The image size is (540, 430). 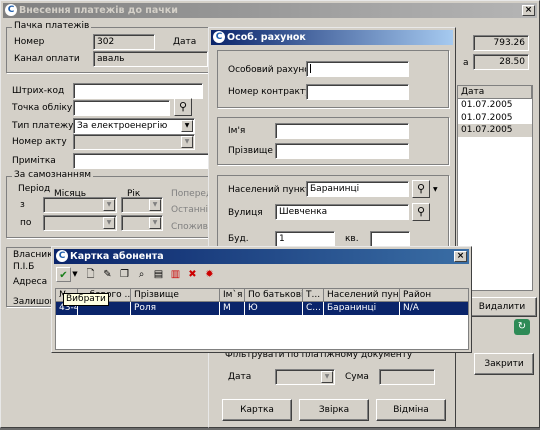 What do you see at coordinates (175, 295) in the screenshot?
I see `grid-header-surname: Прізвище` at bounding box center [175, 295].